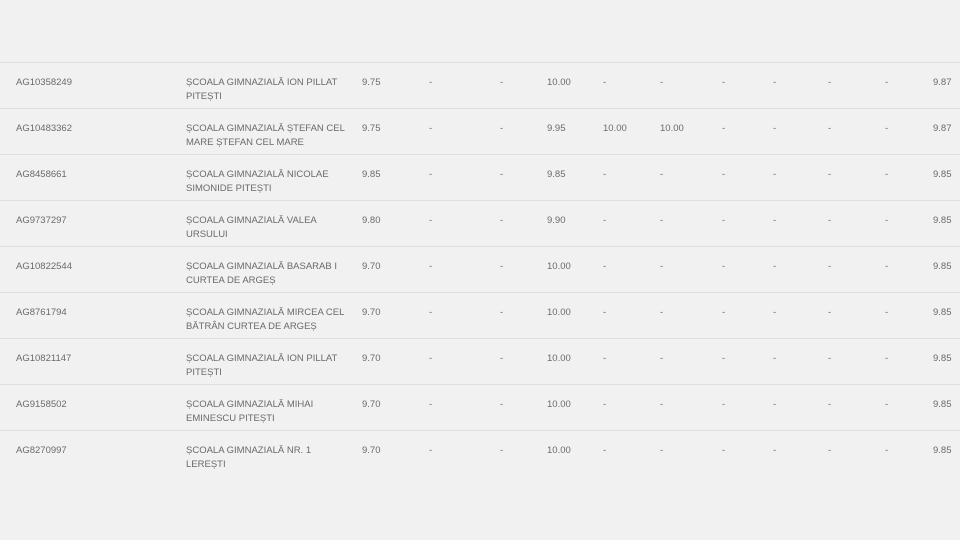 The width and height of the screenshot is (960, 540). I want to click on school-name: ȘCOALA GIMNAZIALĂ ION PILLAT PITEȘTI, so click(262, 365).